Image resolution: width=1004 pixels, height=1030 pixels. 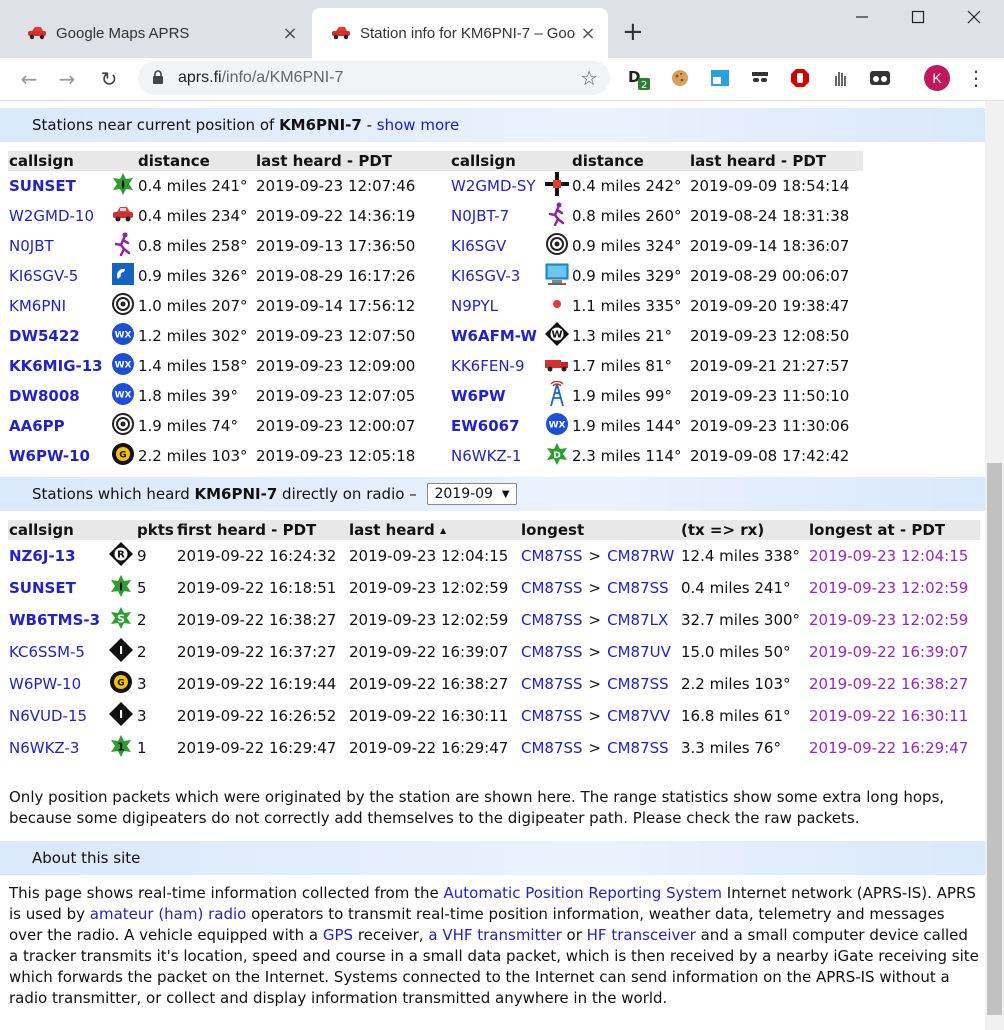 I want to click on vertical-scrollbar, so click(x=994, y=565).